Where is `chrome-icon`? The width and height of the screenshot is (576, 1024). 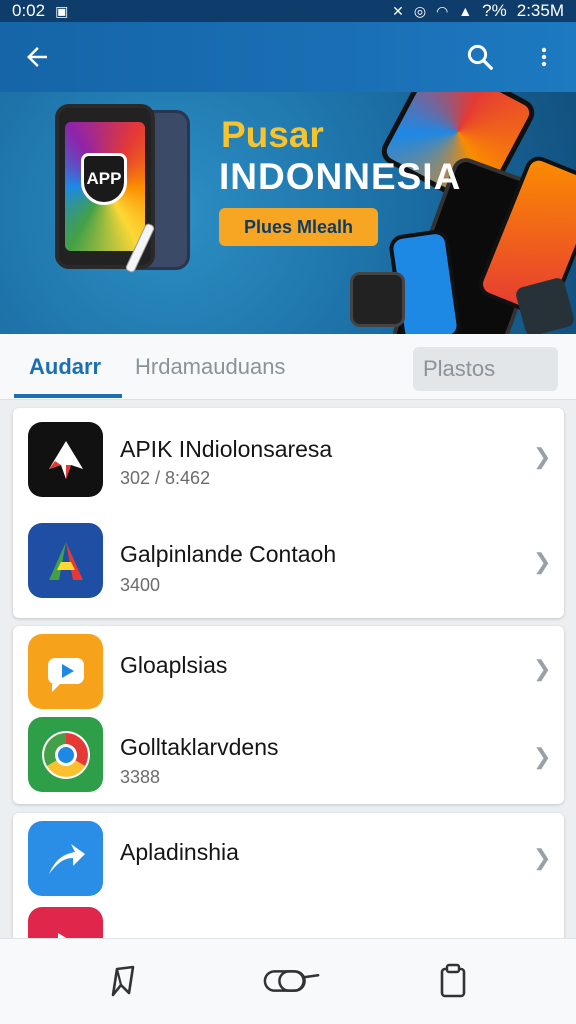 chrome-icon is located at coordinates (65, 754).